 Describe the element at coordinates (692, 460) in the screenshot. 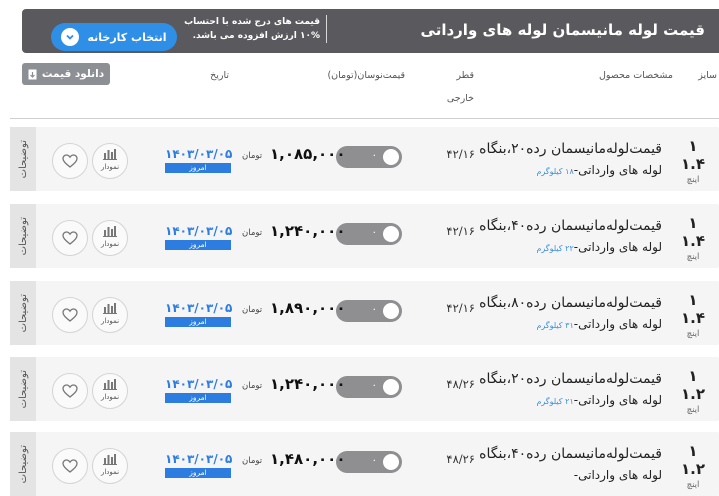

I see `size-value: ۱ ۱.۲` at that location.